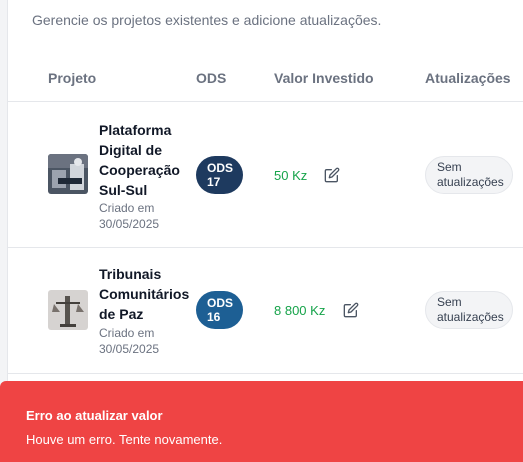 This screenshot has height=462, width=523. What do you see at coordinates (324, 78) in the screenshot?
I see `column-header-valor: Valor Investido` at bounding box center [324, 78].